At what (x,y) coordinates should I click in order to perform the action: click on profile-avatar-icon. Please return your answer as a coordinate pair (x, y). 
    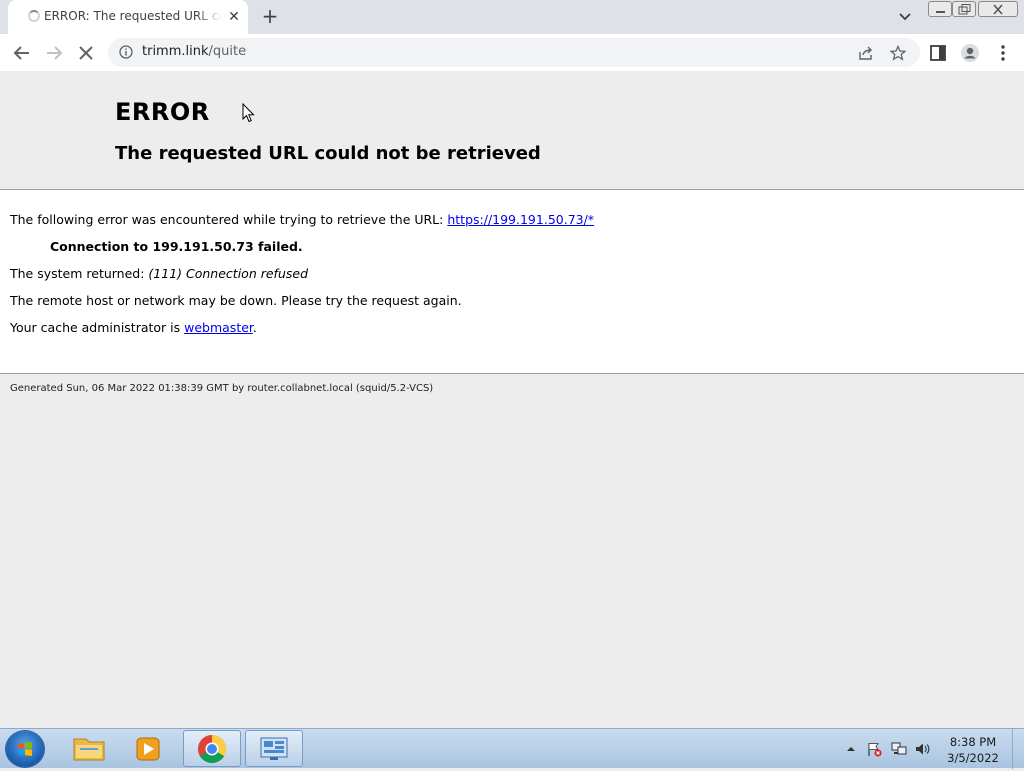
    Looking at the image, I should click on (970, 53).